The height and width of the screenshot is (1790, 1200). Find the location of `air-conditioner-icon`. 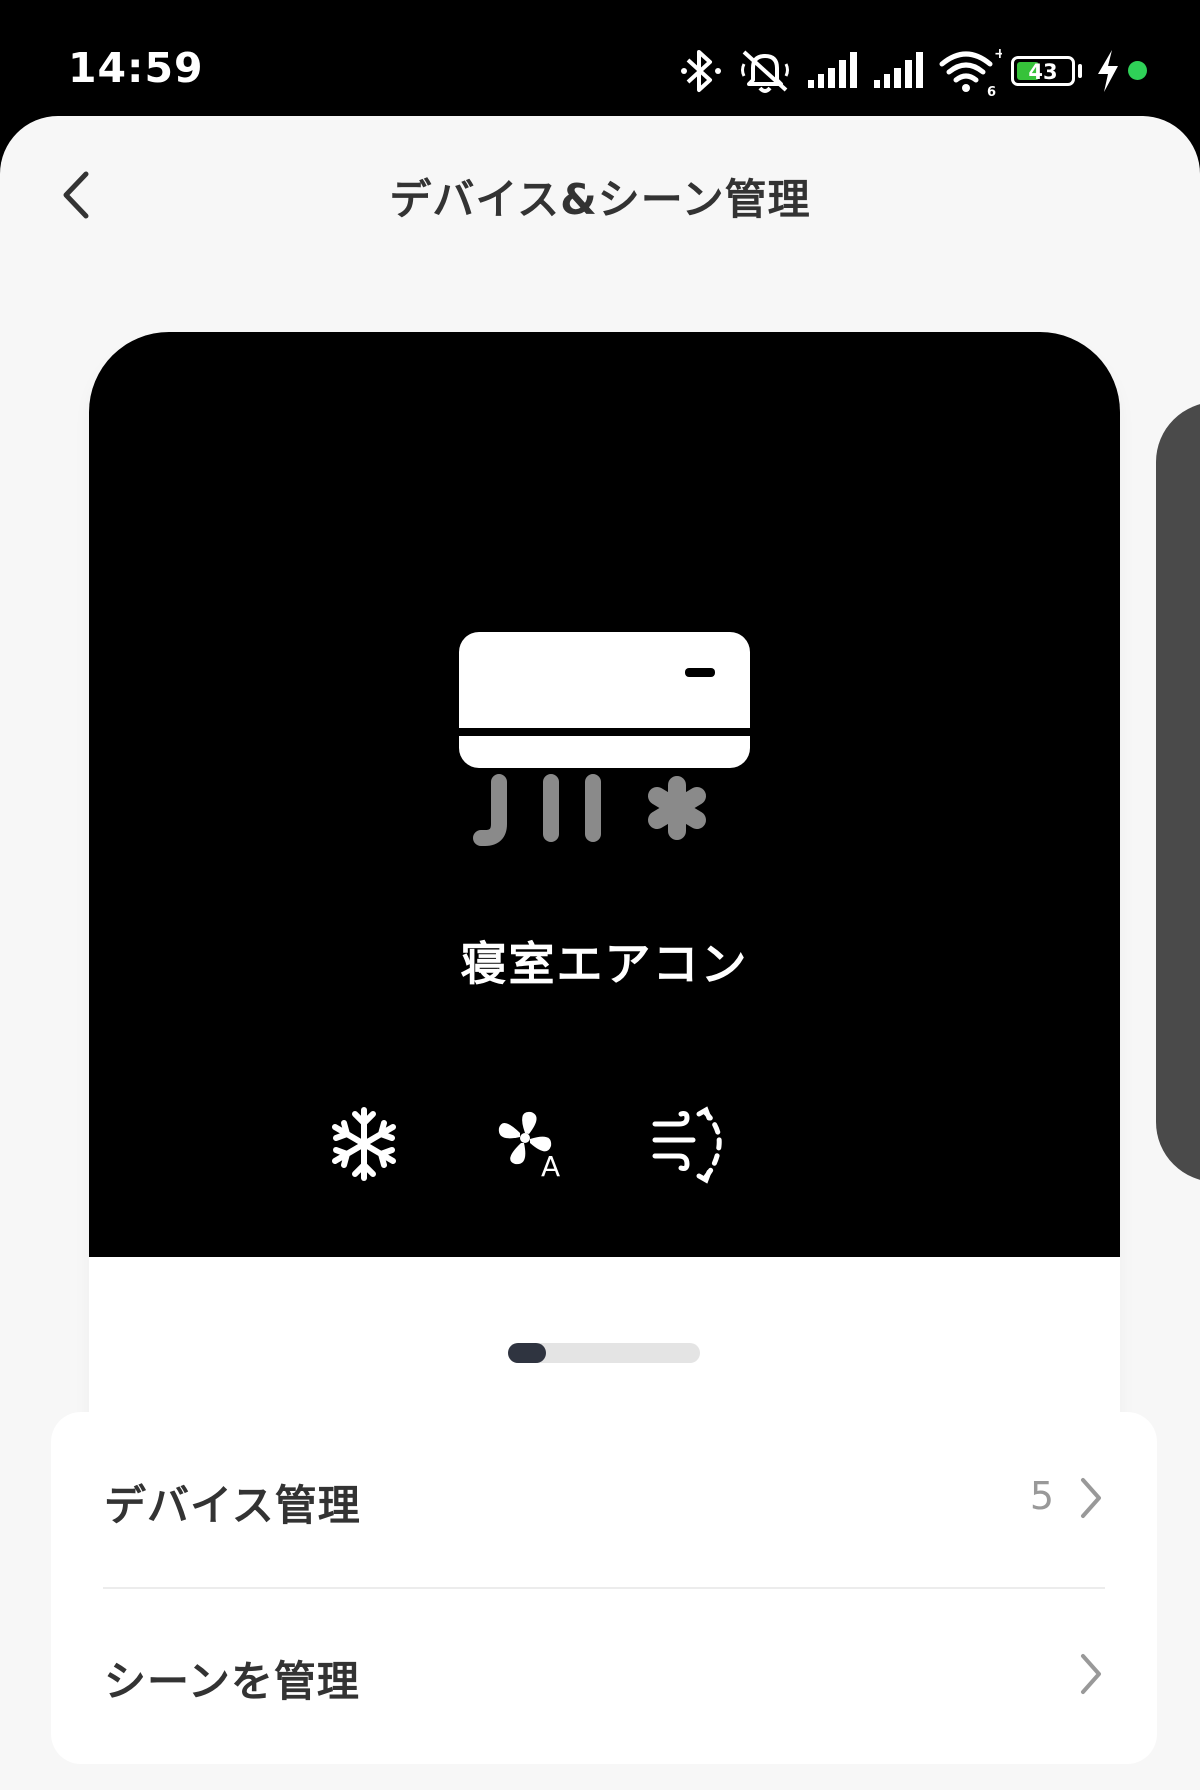

air-conditioner-icon is located at coordinates (604, 739).